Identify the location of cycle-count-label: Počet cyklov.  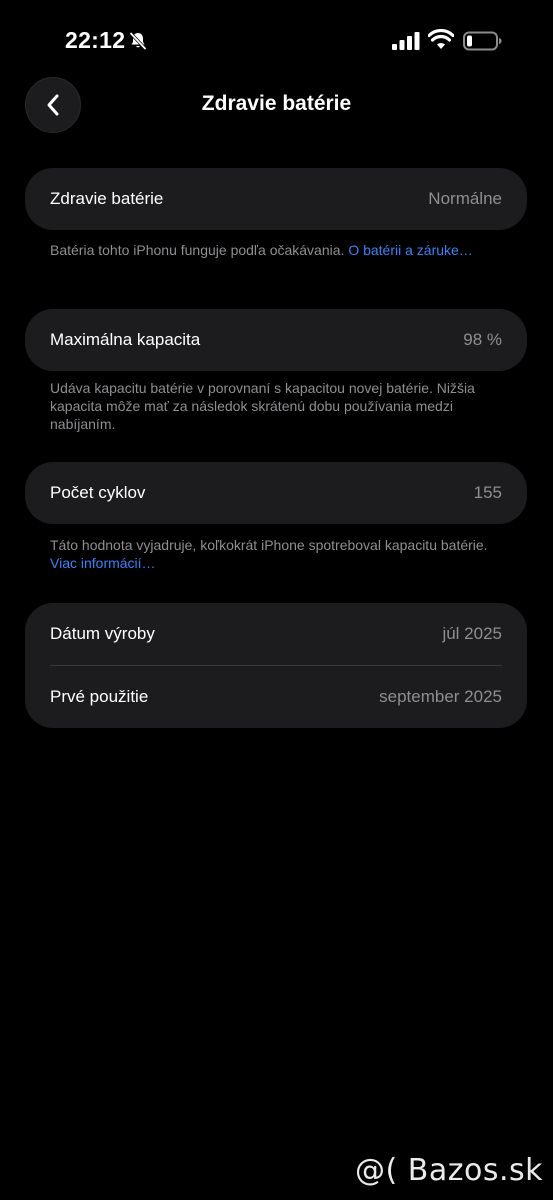
(98, 492).